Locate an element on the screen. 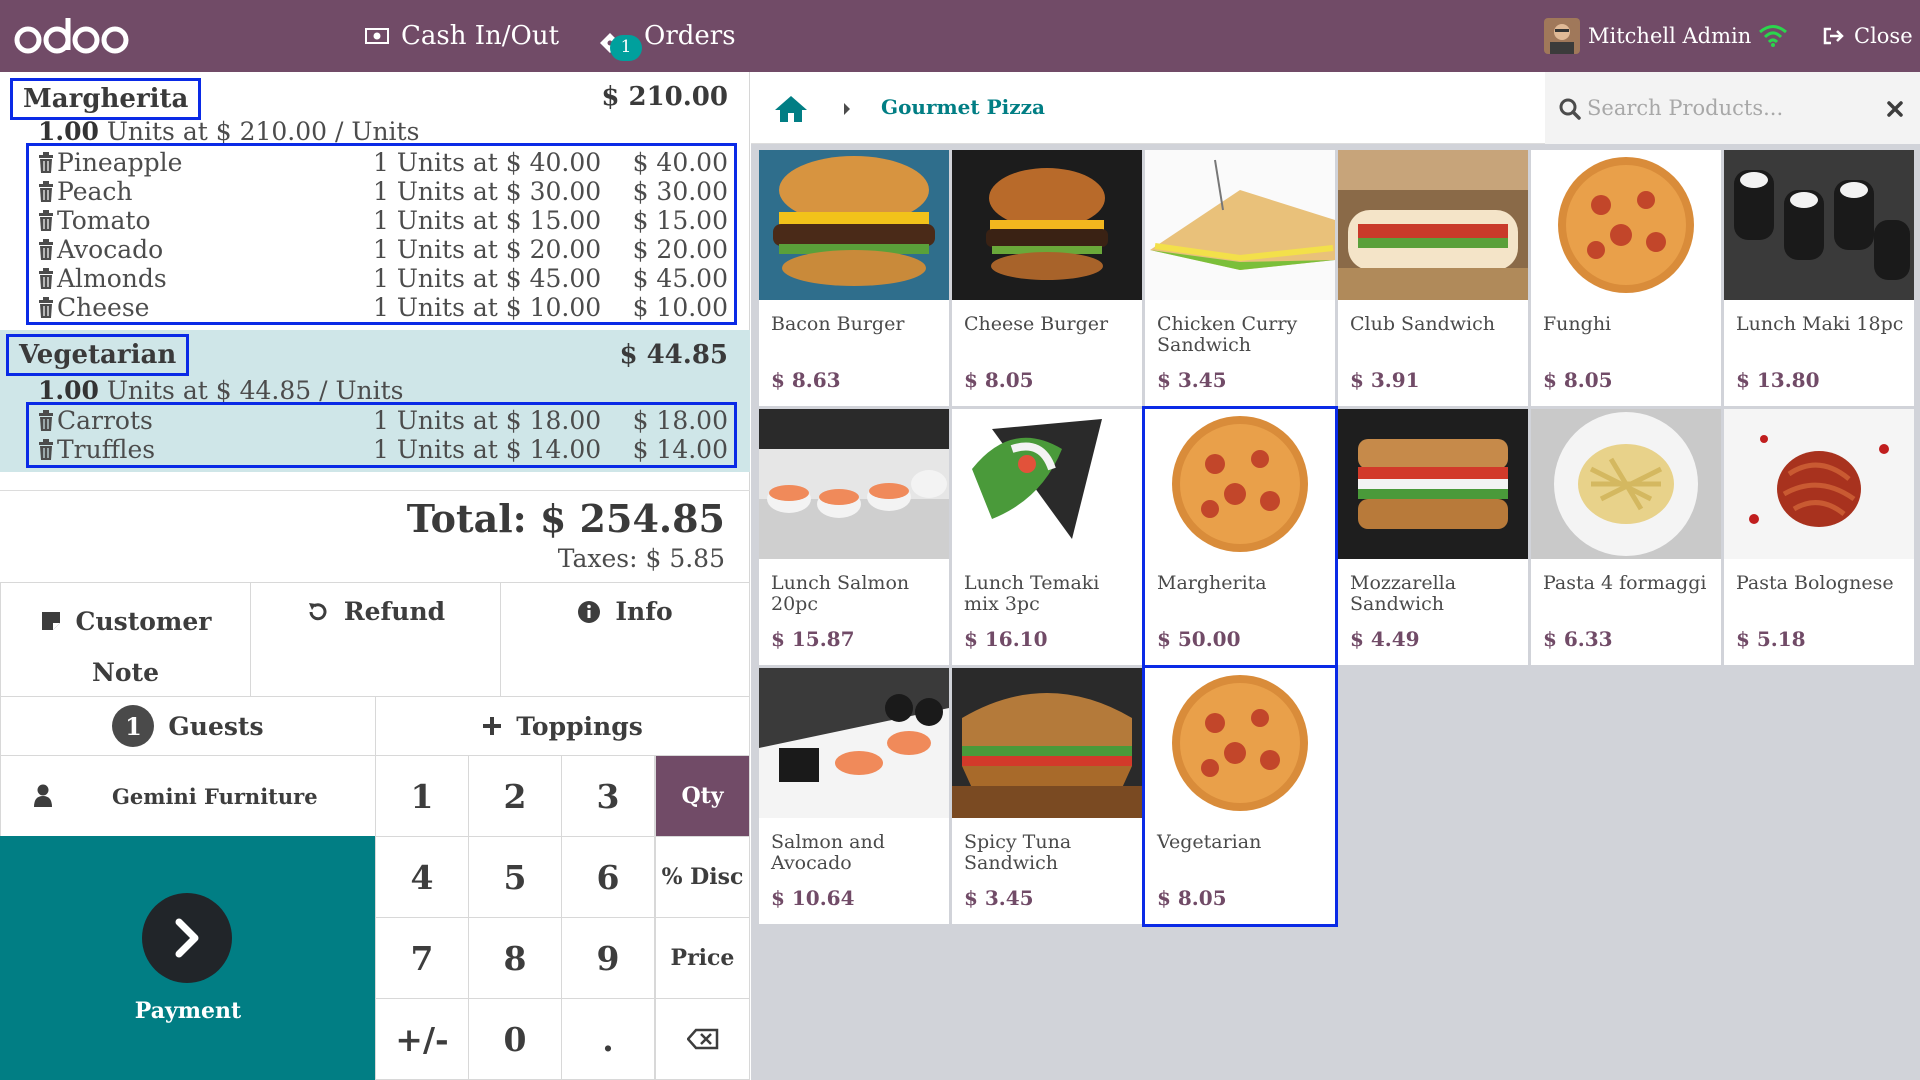  orders-label: Orders is located at coordinates (690, 36).